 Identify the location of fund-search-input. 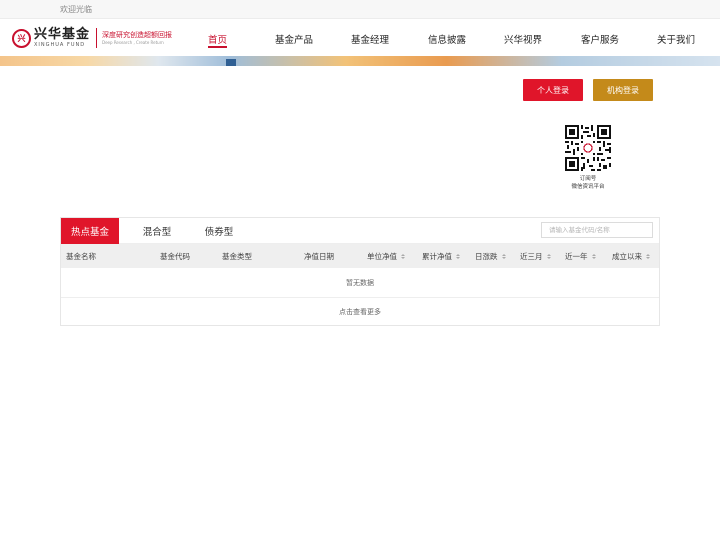
(597, 230).